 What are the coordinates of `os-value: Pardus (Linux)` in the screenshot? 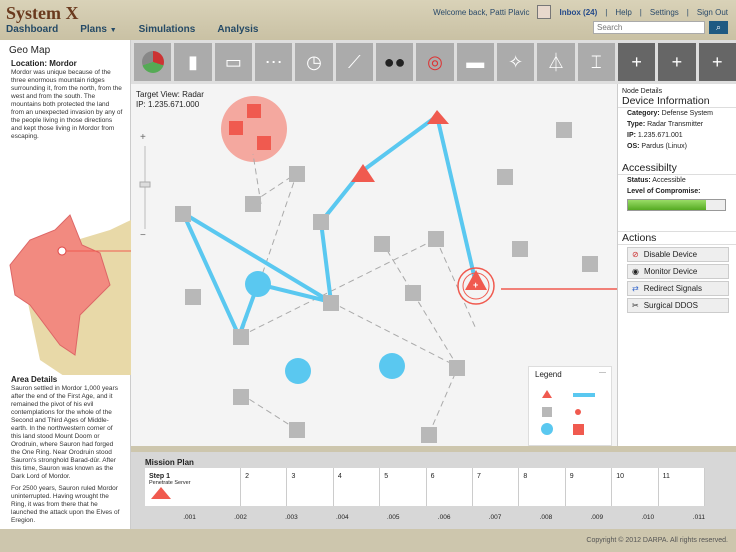 It's located at (664, 146).